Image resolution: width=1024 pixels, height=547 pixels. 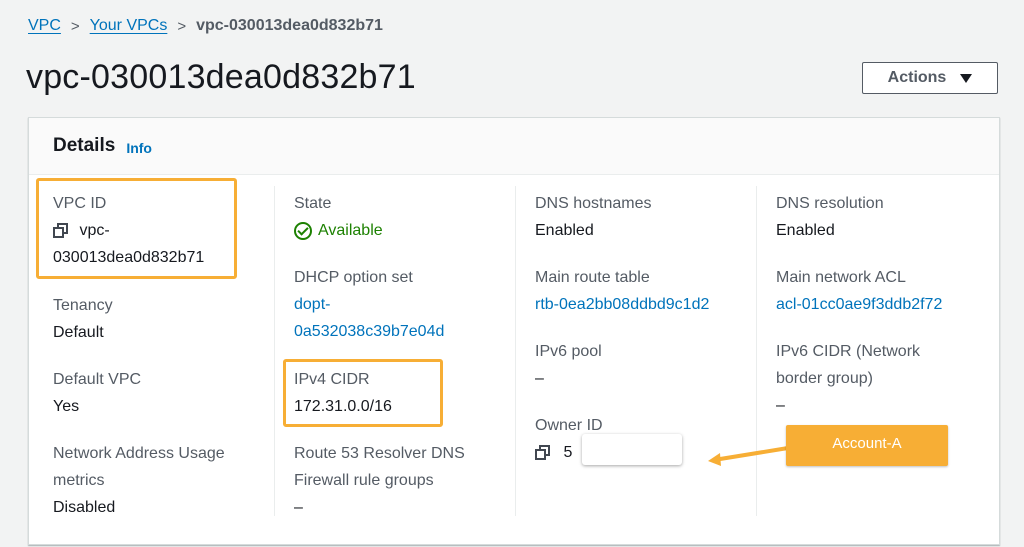 I want to click on actions-button: Actions, so click(x=930, y=78).